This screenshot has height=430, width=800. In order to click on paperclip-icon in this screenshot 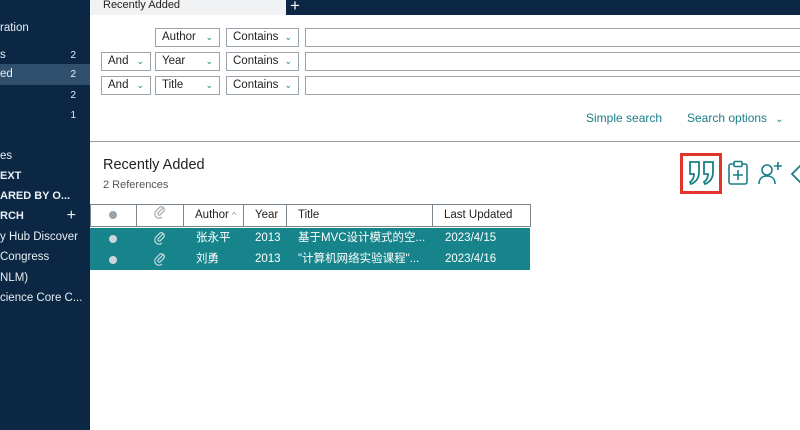, I will do `click(160, 216)`.